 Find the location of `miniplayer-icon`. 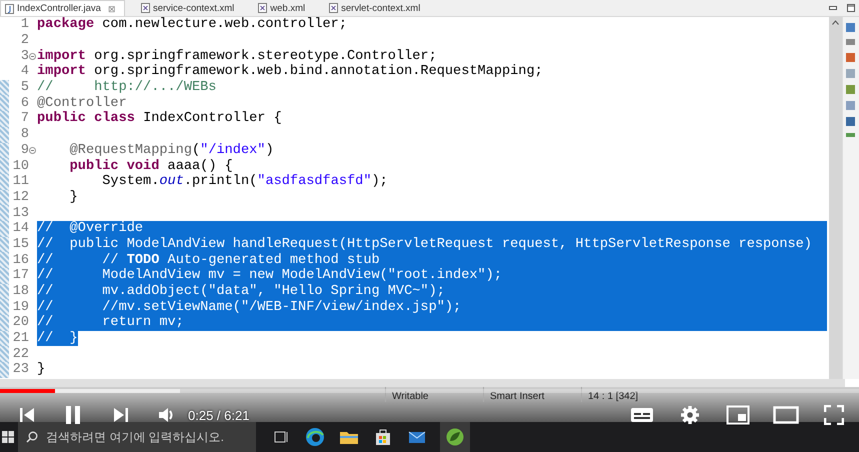

miniplayer-icon is located at coordinates (738, 415).